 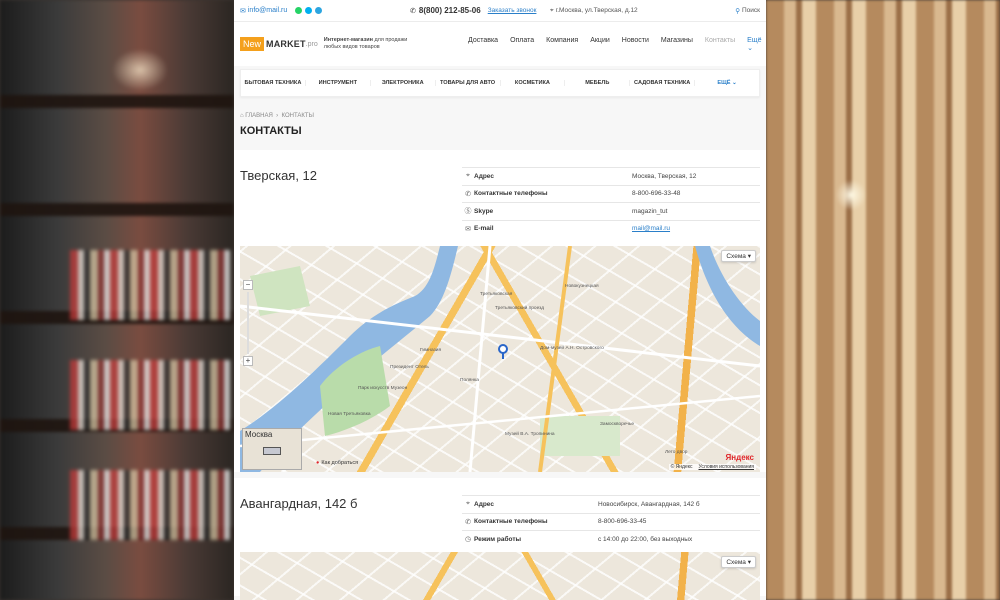 I want to click on zoom-control: − +, so click(x=248, y=323).